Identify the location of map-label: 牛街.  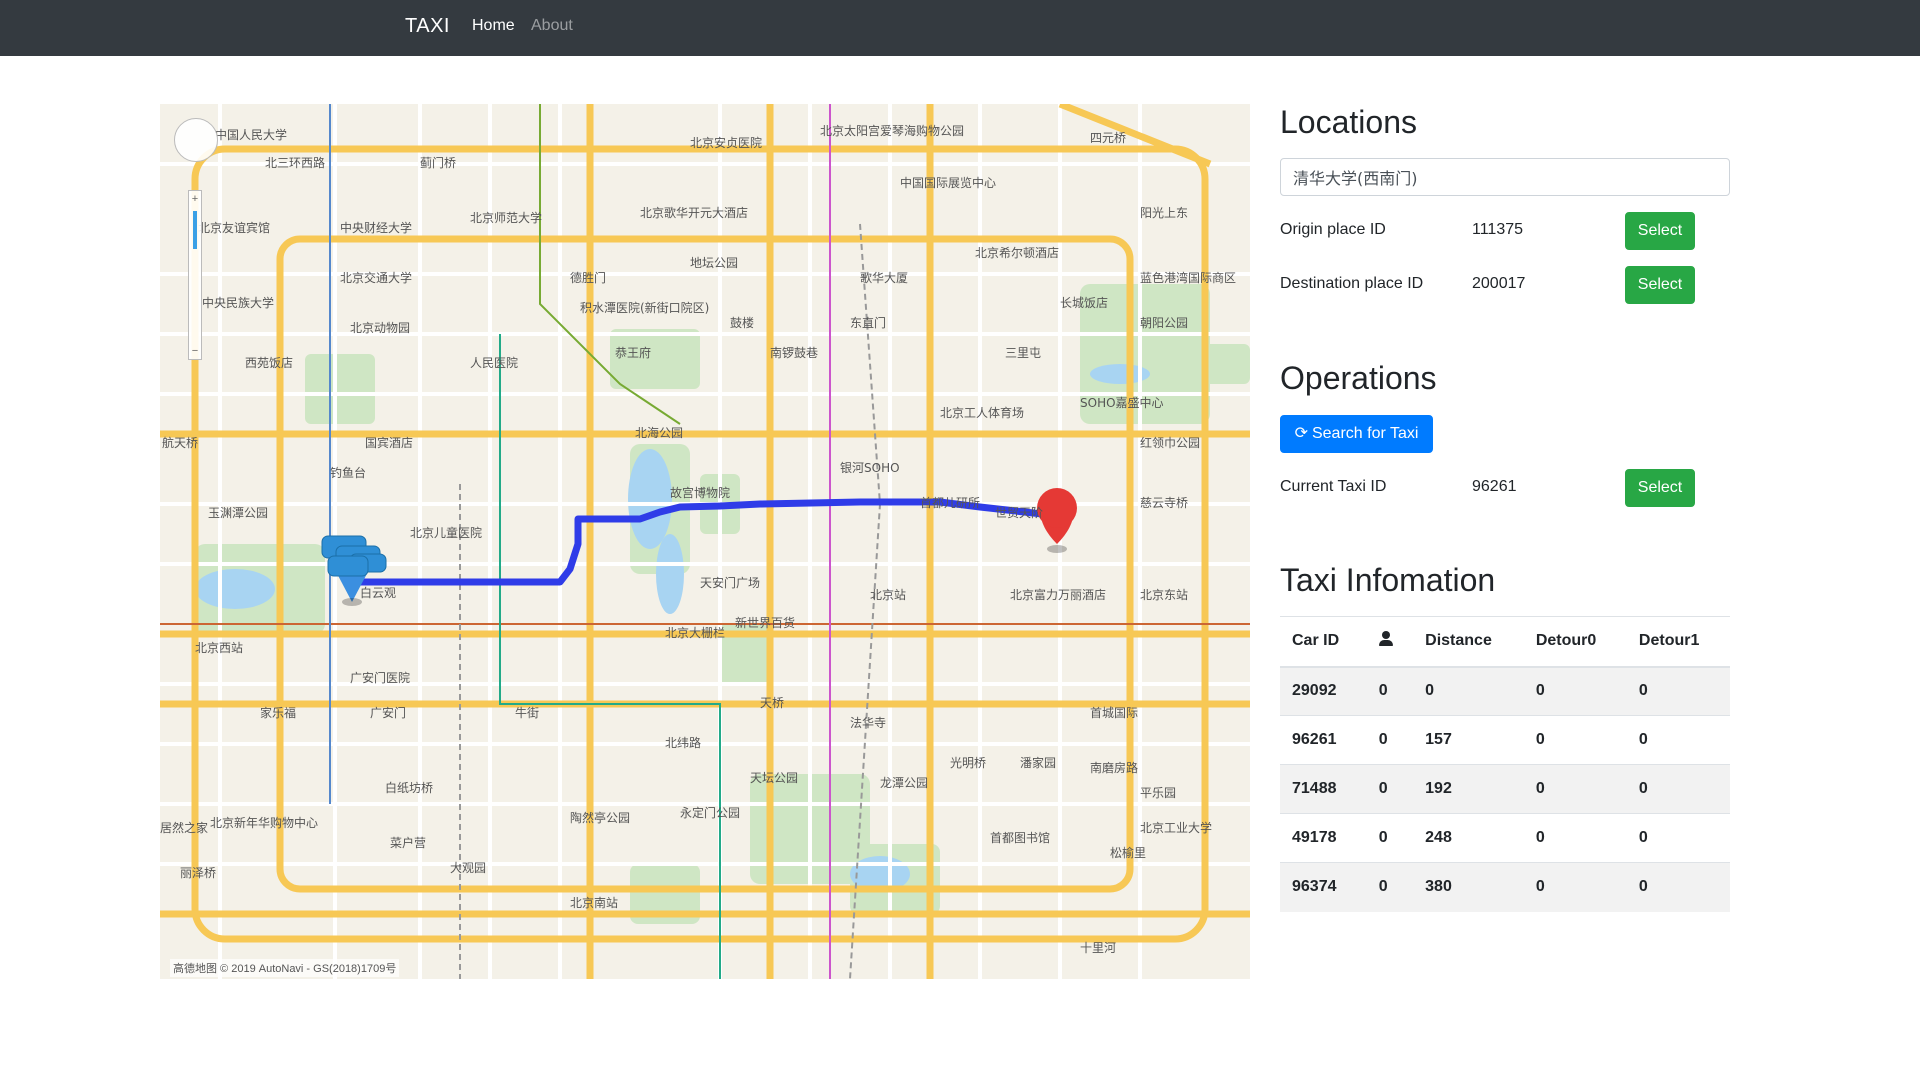
(527, 713).